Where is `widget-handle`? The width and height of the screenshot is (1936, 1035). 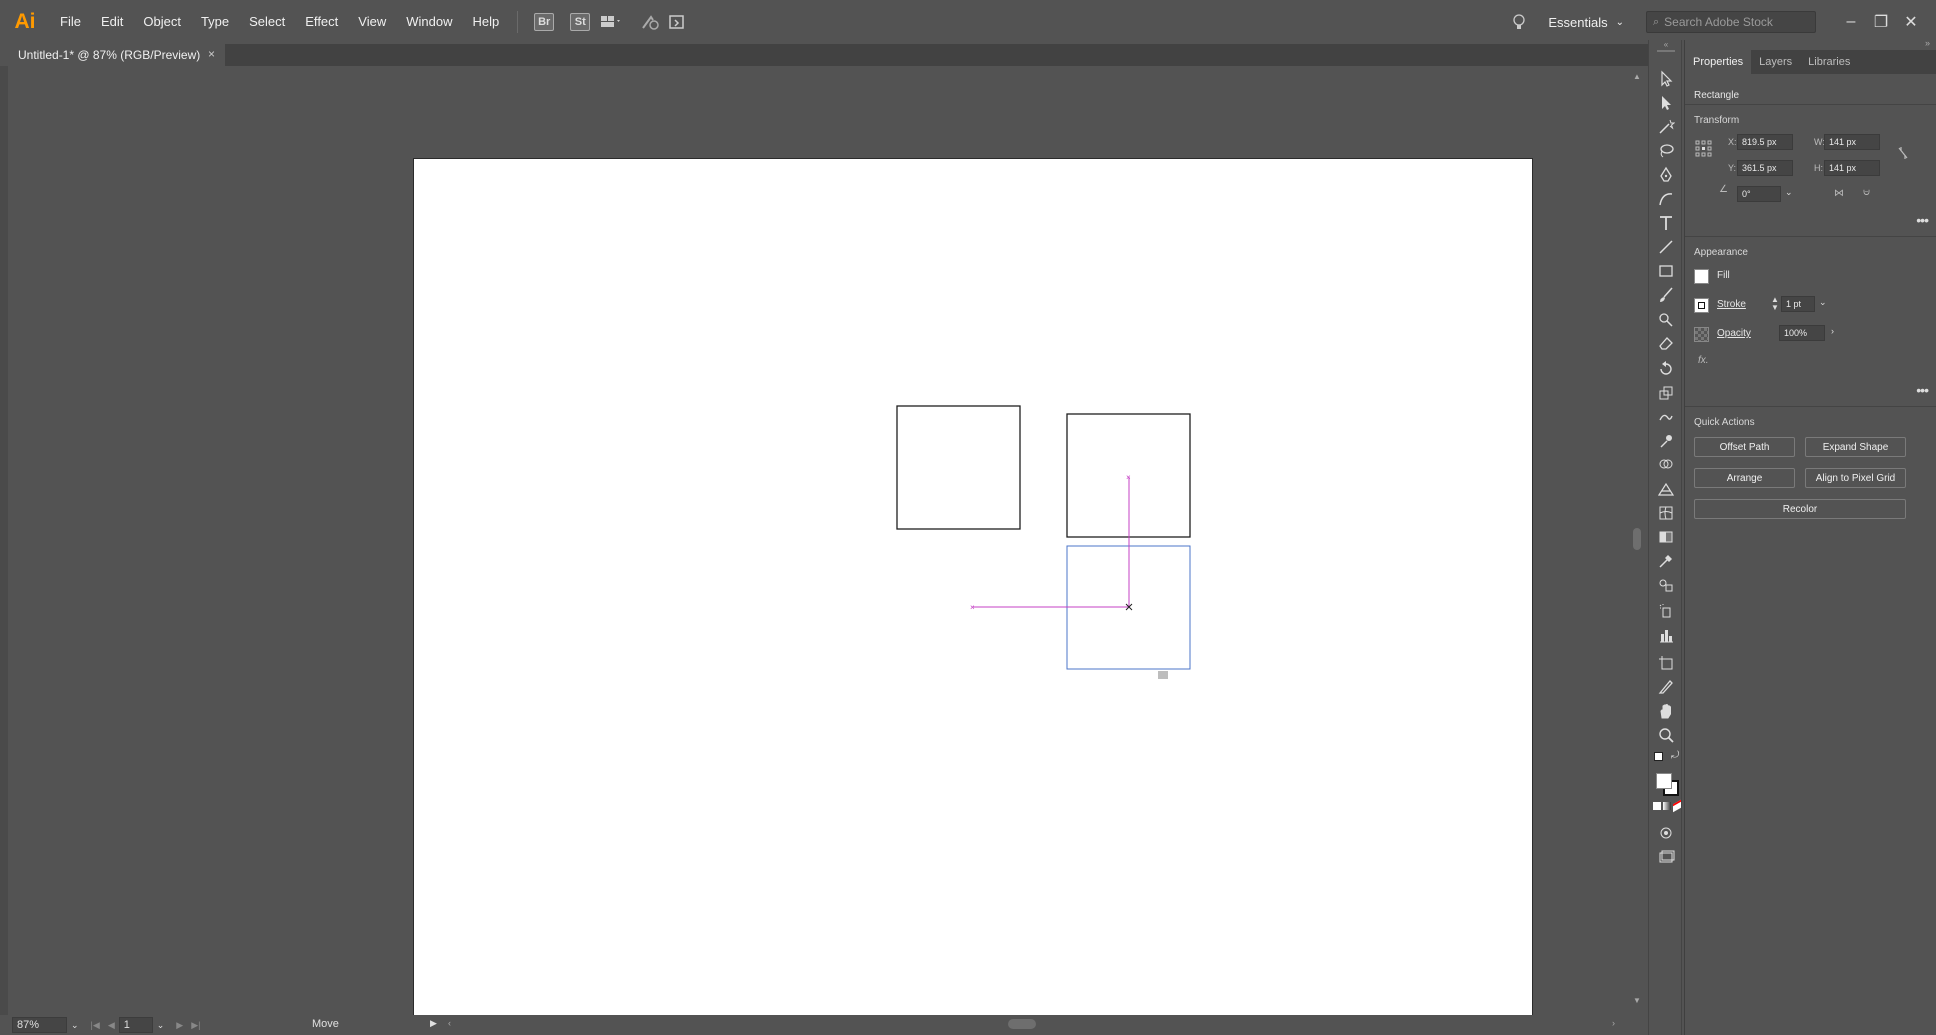
widget-handle is located at coordinates (1163, 675).